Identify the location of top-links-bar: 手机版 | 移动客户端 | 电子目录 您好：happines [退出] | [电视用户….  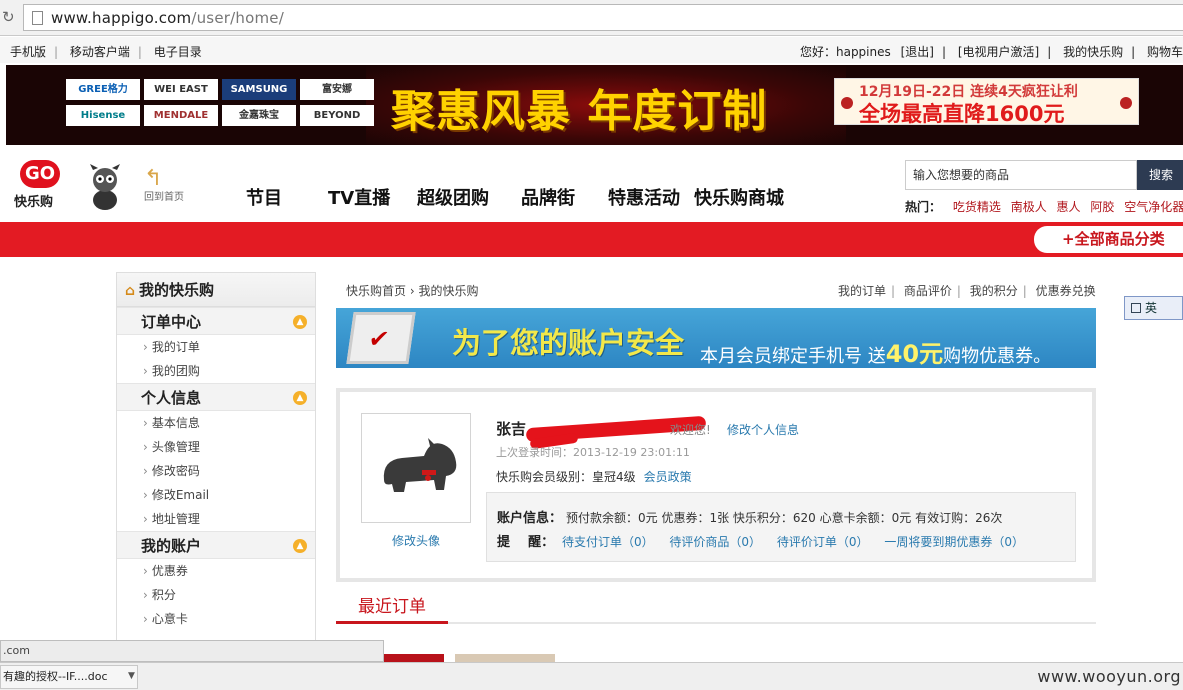
(591, 50).